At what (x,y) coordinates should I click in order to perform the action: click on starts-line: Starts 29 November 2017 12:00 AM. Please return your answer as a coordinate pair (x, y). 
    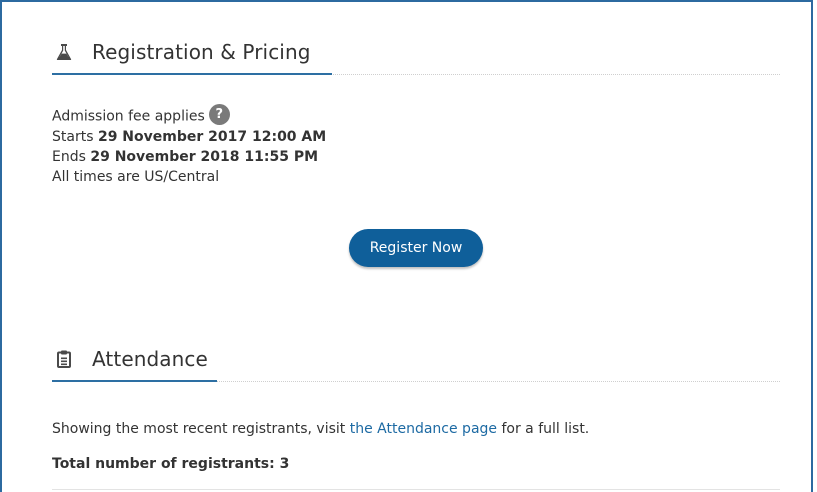
    Looking at the image, I should click on (189, 137).